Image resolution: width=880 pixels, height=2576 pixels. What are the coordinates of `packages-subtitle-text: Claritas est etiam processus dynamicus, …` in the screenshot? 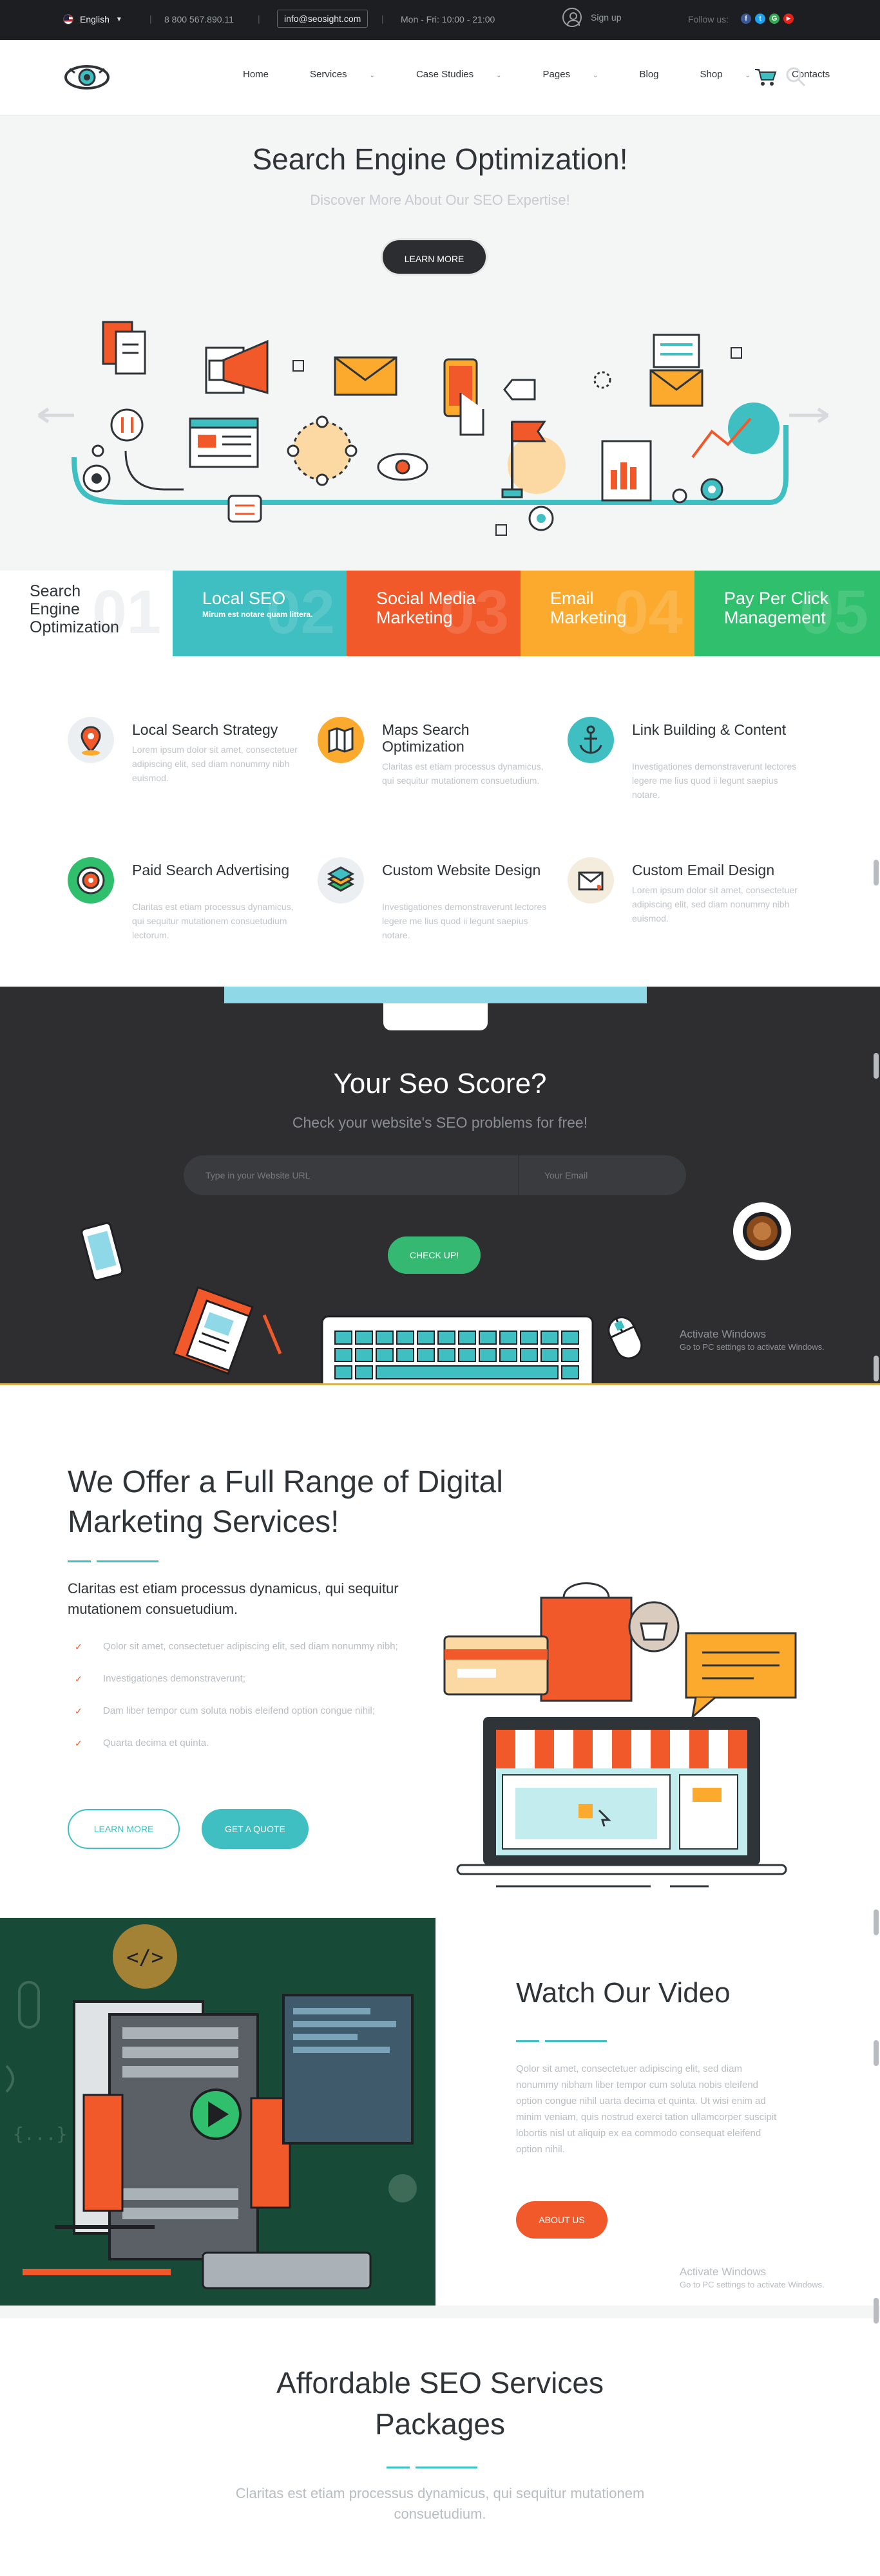 It's located at (440, 2503).